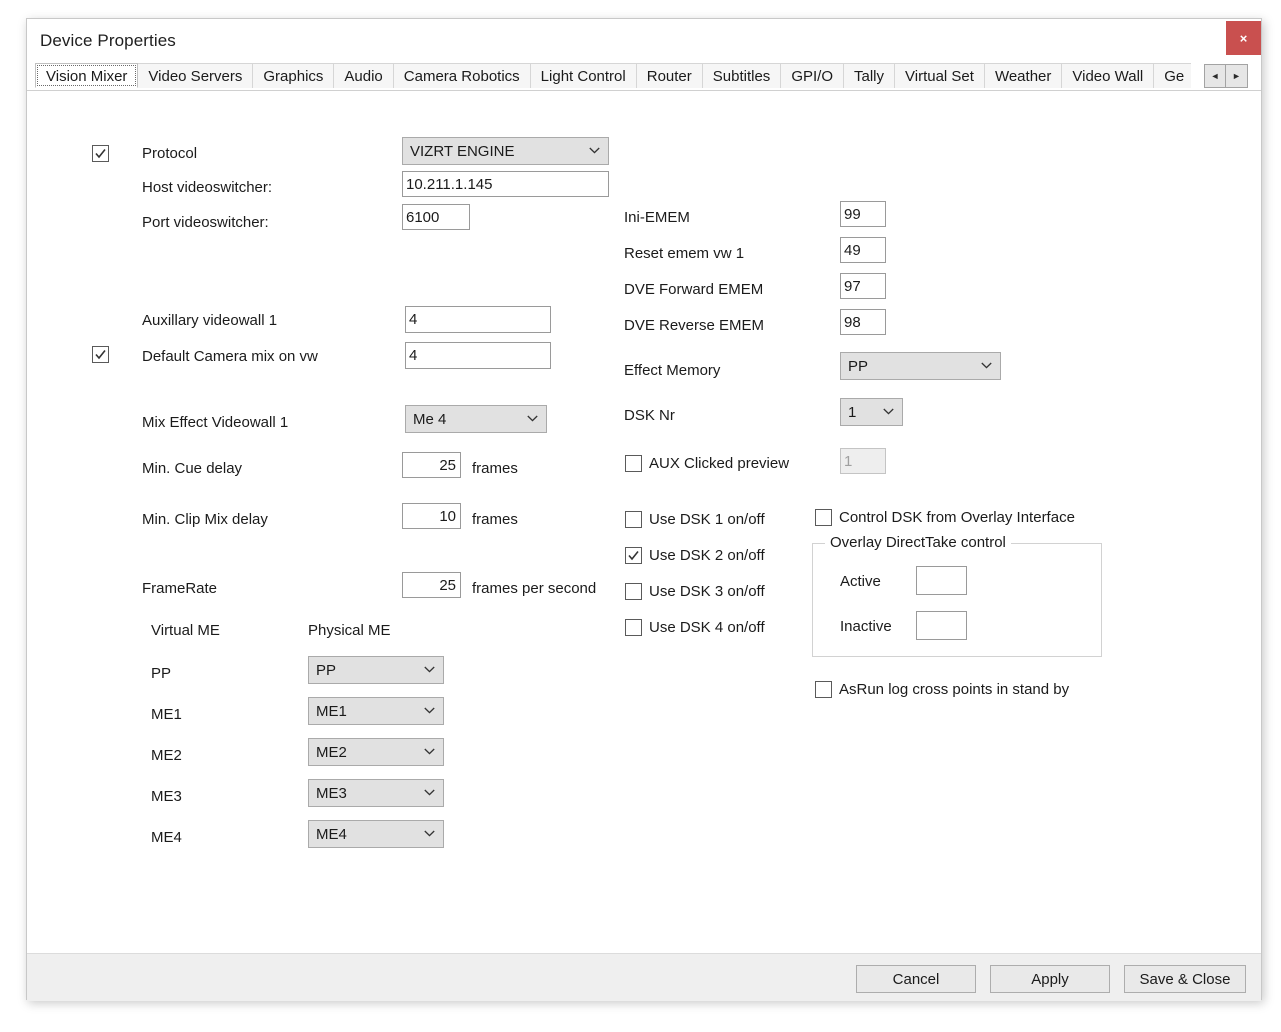  What do you see at coordinates (869, 75) in the screenshot?
I see `tab-tally: Tally` at bounding box center [869, 75].